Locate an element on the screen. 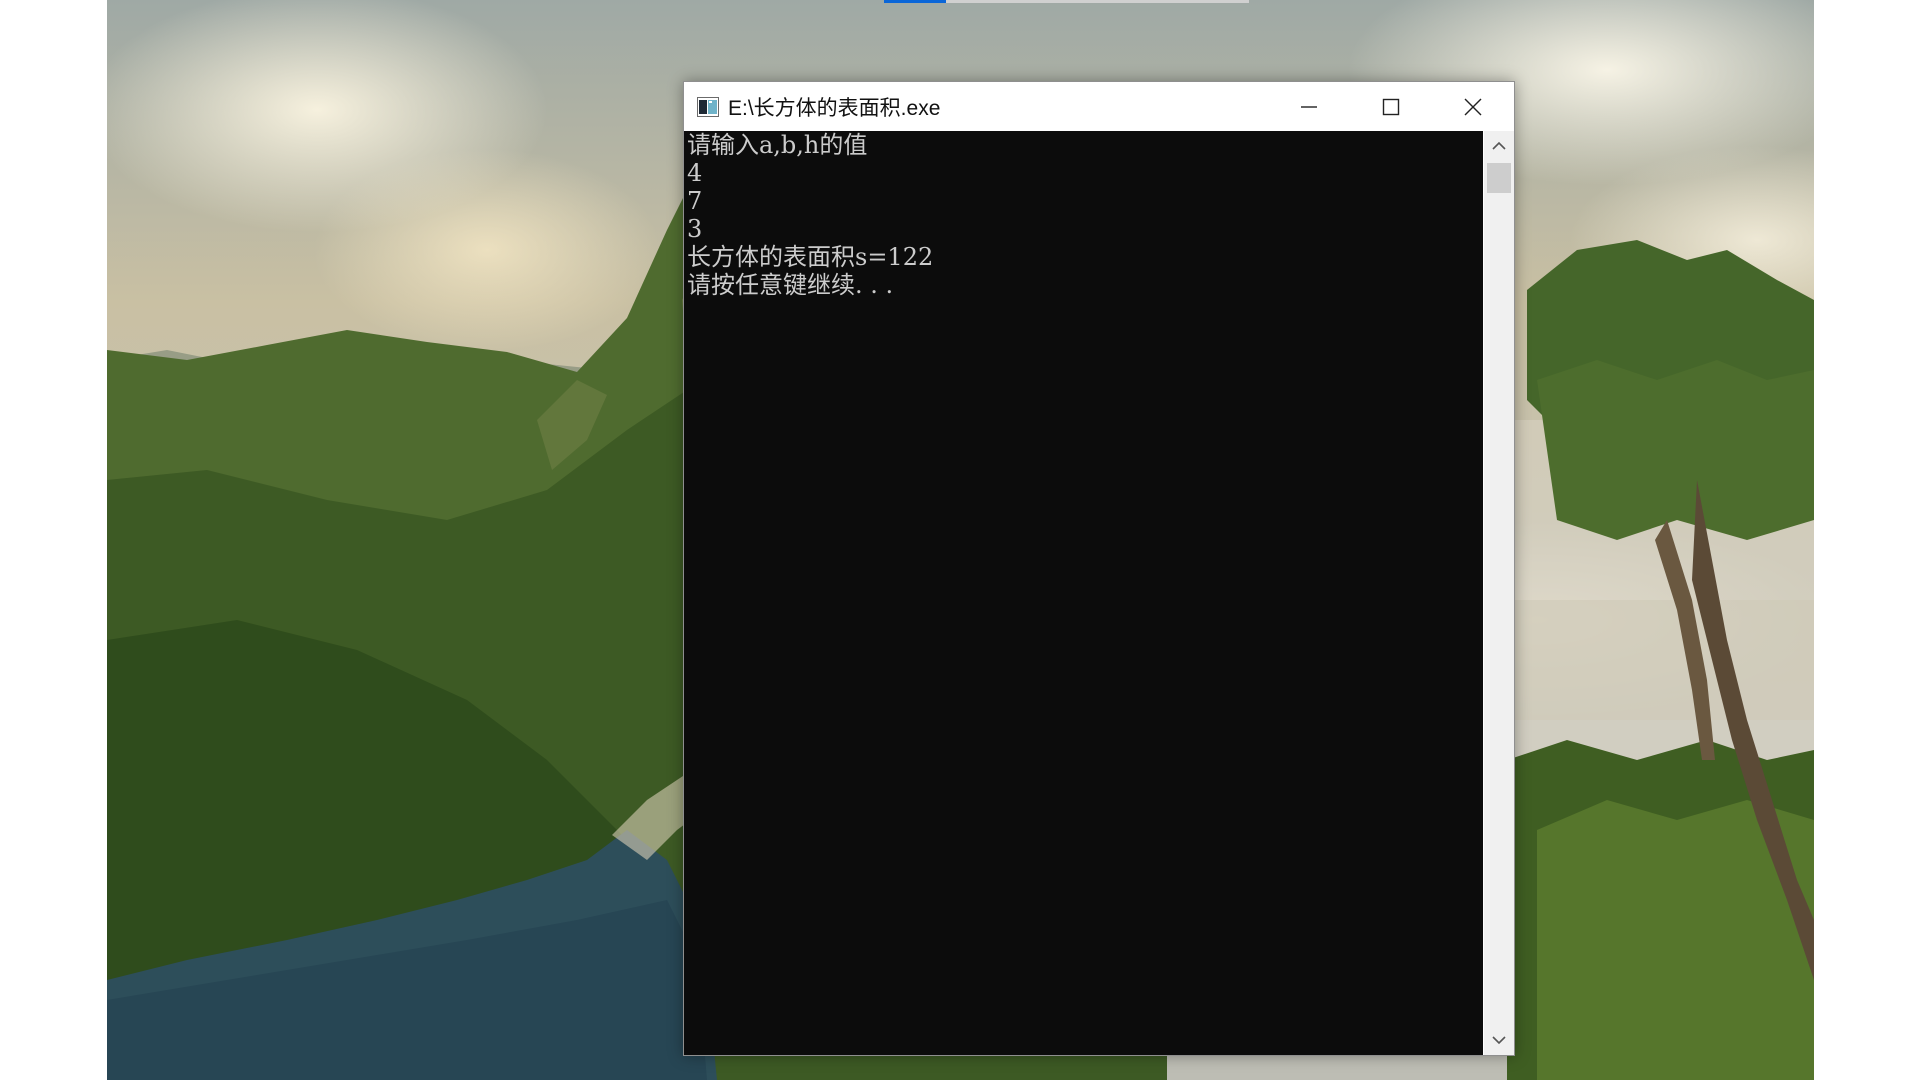 Image resolution: width=1920 pixels, height=1080 pixels. top-progress-fill is located at coordinates (915, 1).